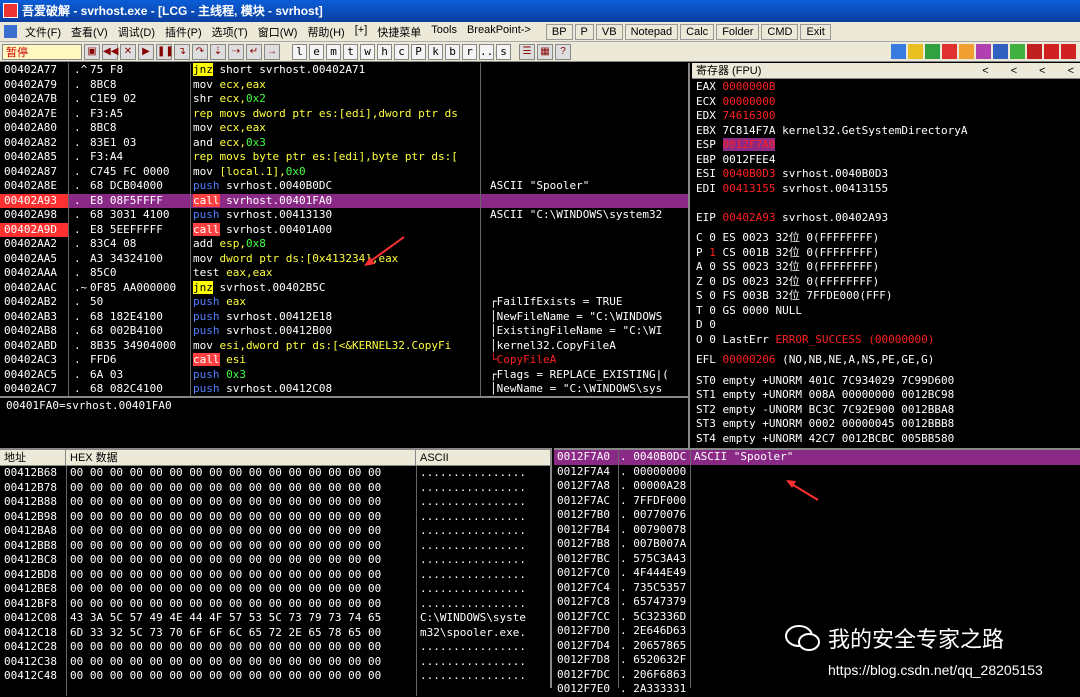  Describe the element at coordinates (146, 51) in the screenshot. I see `run-icon: ▶` at that location.